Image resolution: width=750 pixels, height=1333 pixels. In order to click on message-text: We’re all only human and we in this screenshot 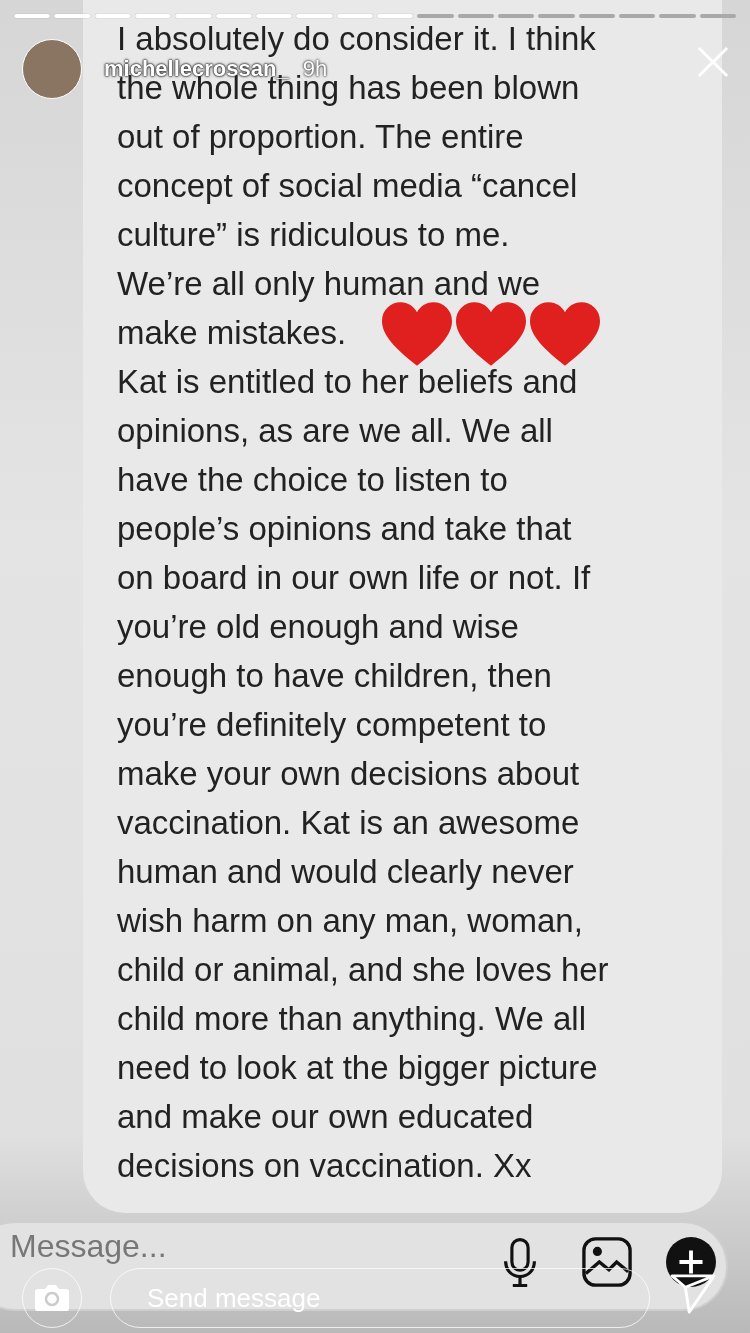, I will do `click(329, 284)`.